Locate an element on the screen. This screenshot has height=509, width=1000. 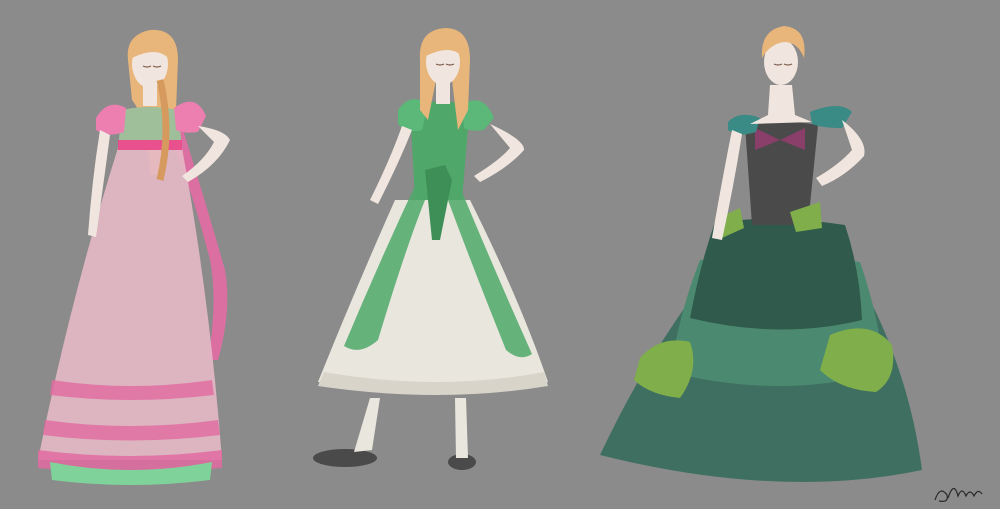
empire-waist-band is located at coordinates (150, 145).